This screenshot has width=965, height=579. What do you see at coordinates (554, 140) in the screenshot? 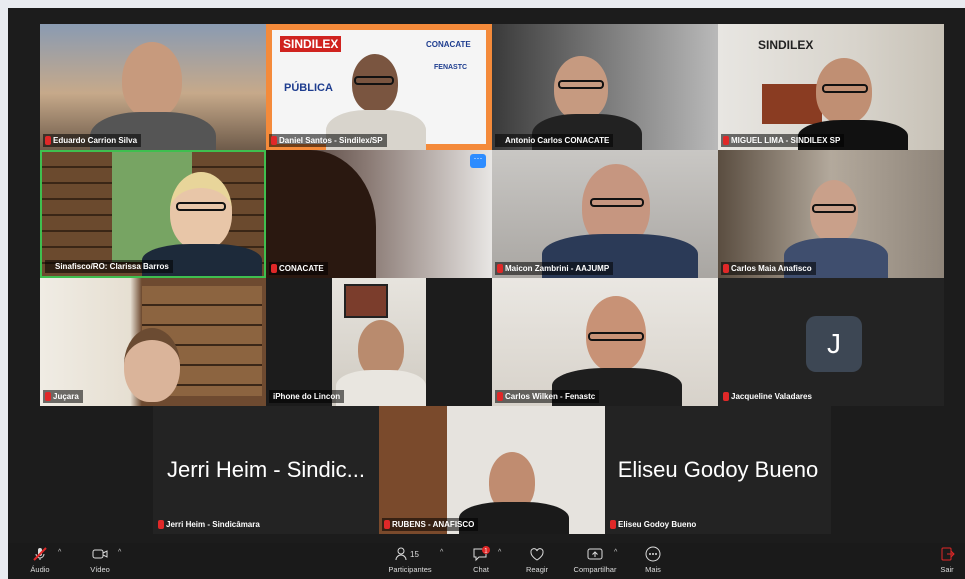
I see `participant-name-label: Antonio Carlos CONACATE` at bounding box center [554, 140].